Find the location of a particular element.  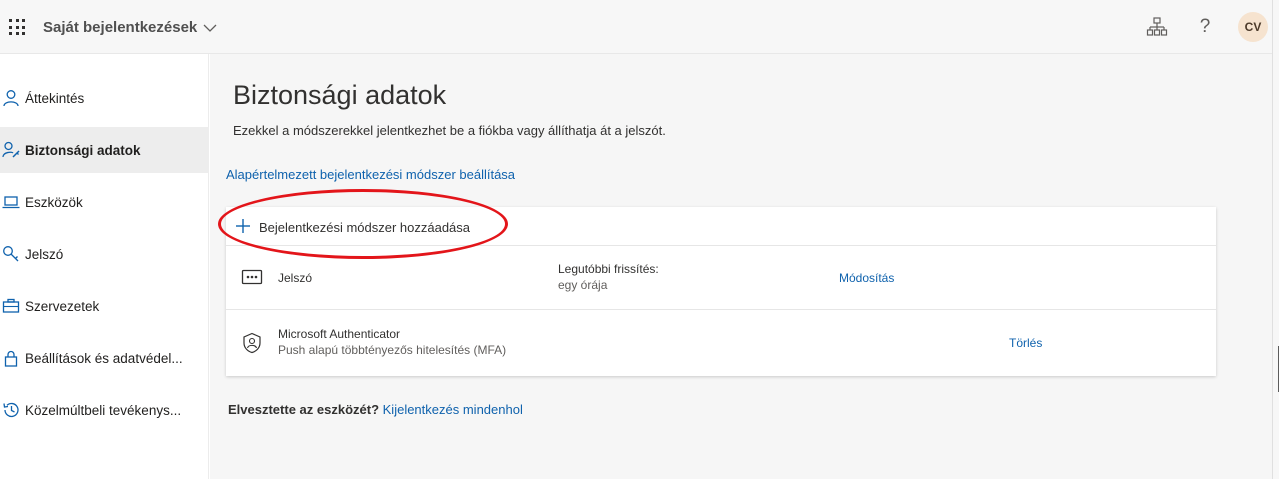

avatar: CV is located at coordinates (1253, 27).